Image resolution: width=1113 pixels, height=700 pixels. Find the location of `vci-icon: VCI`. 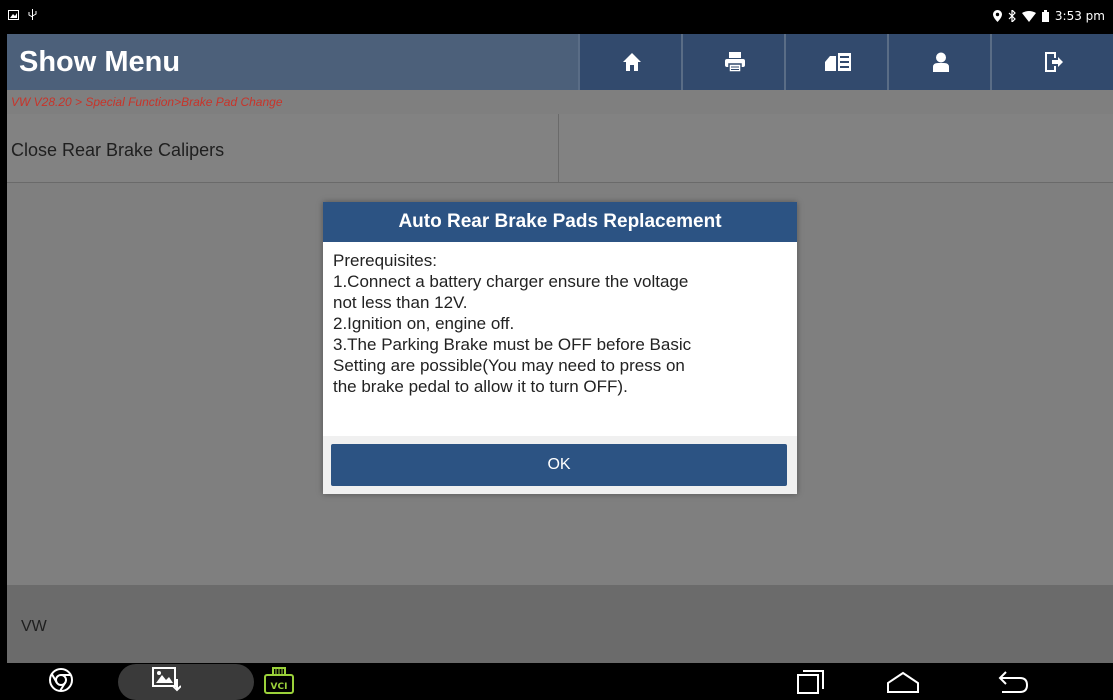

vci-icon: VCI is located at coordinates (279, 681).